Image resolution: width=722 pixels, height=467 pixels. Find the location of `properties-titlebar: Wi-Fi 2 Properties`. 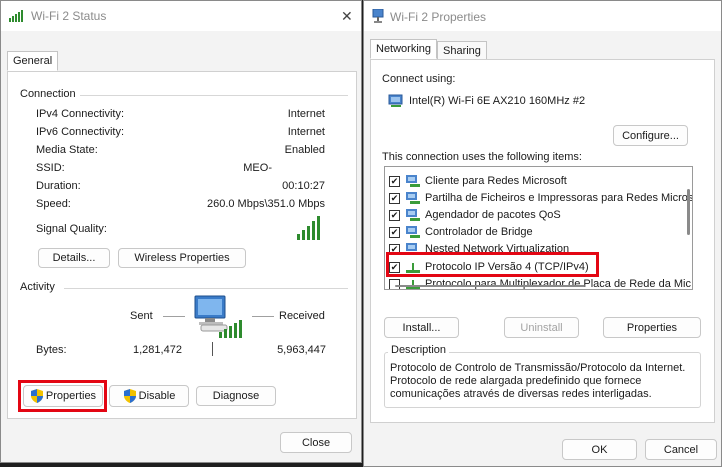

properties-titlebar: Wi-Fi 2 Properties is located at coordinates (542, 16).